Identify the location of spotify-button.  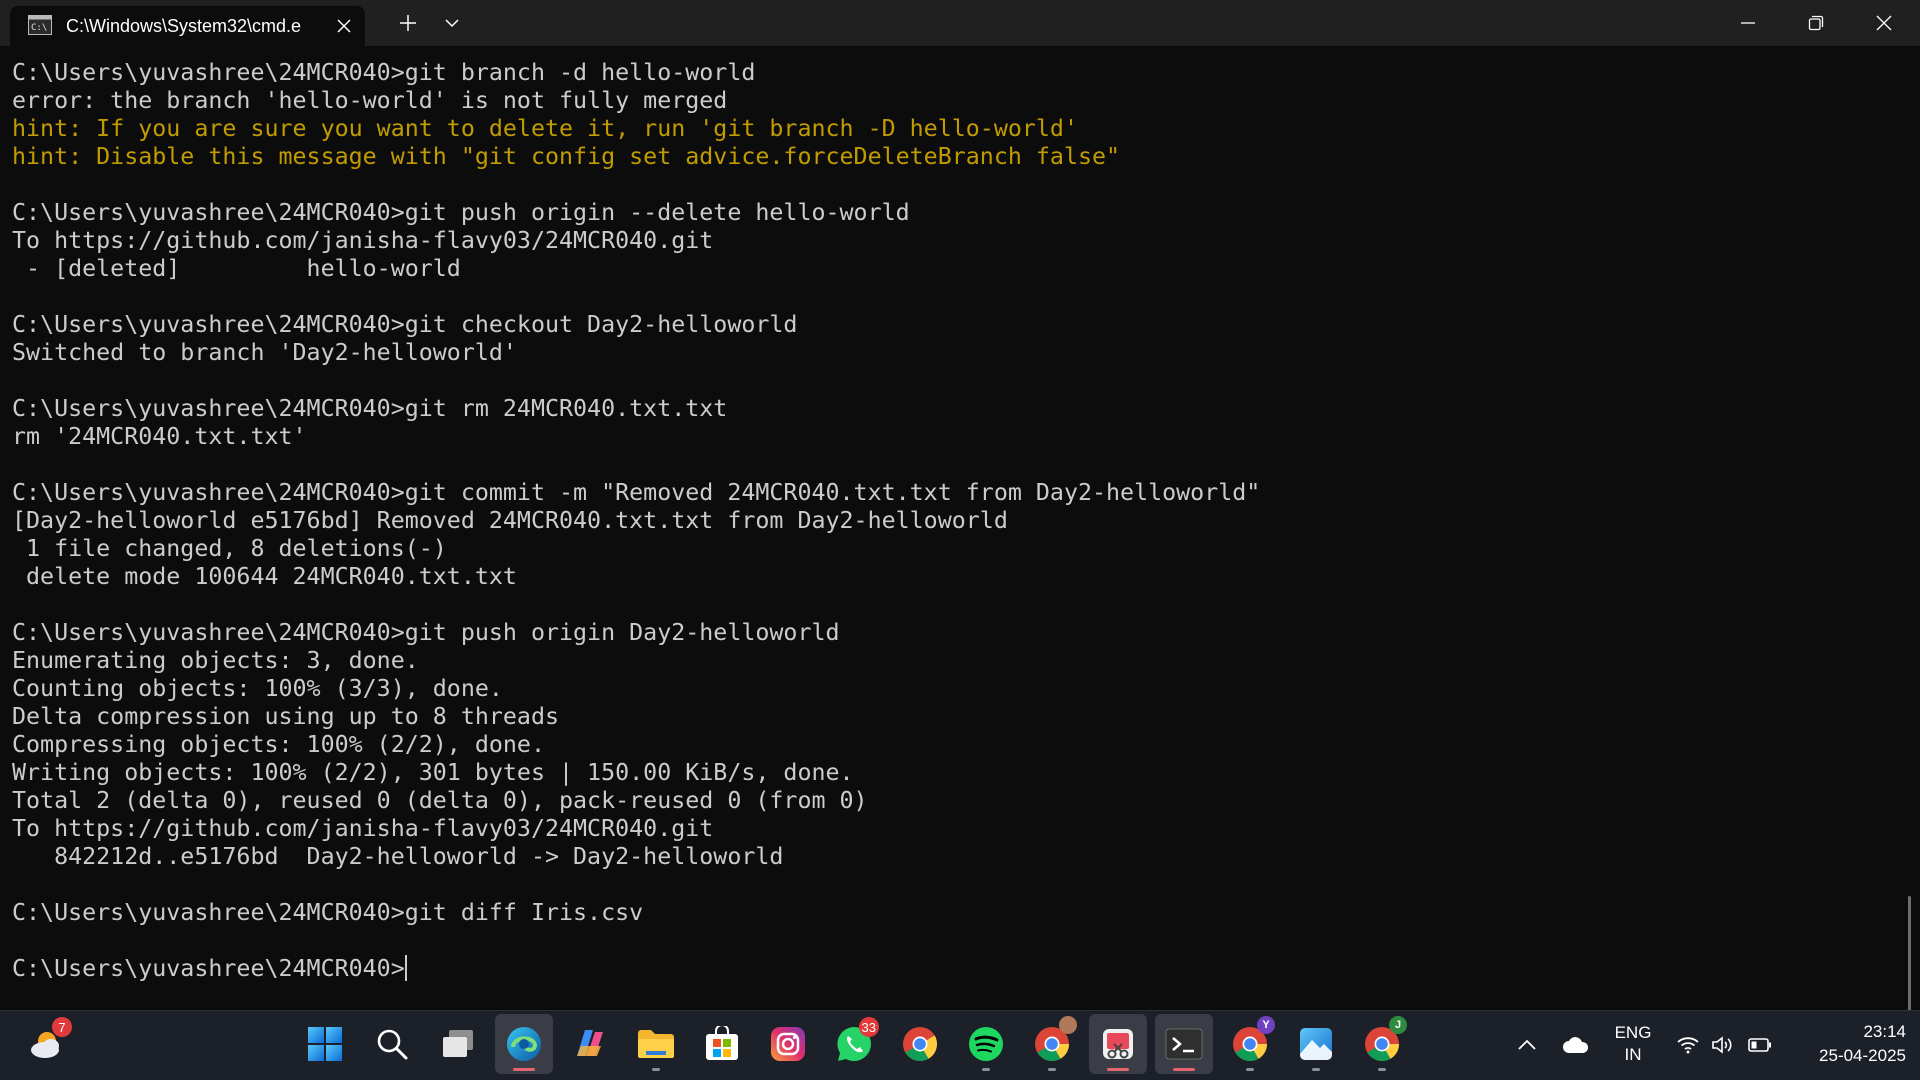
(986, 1044).